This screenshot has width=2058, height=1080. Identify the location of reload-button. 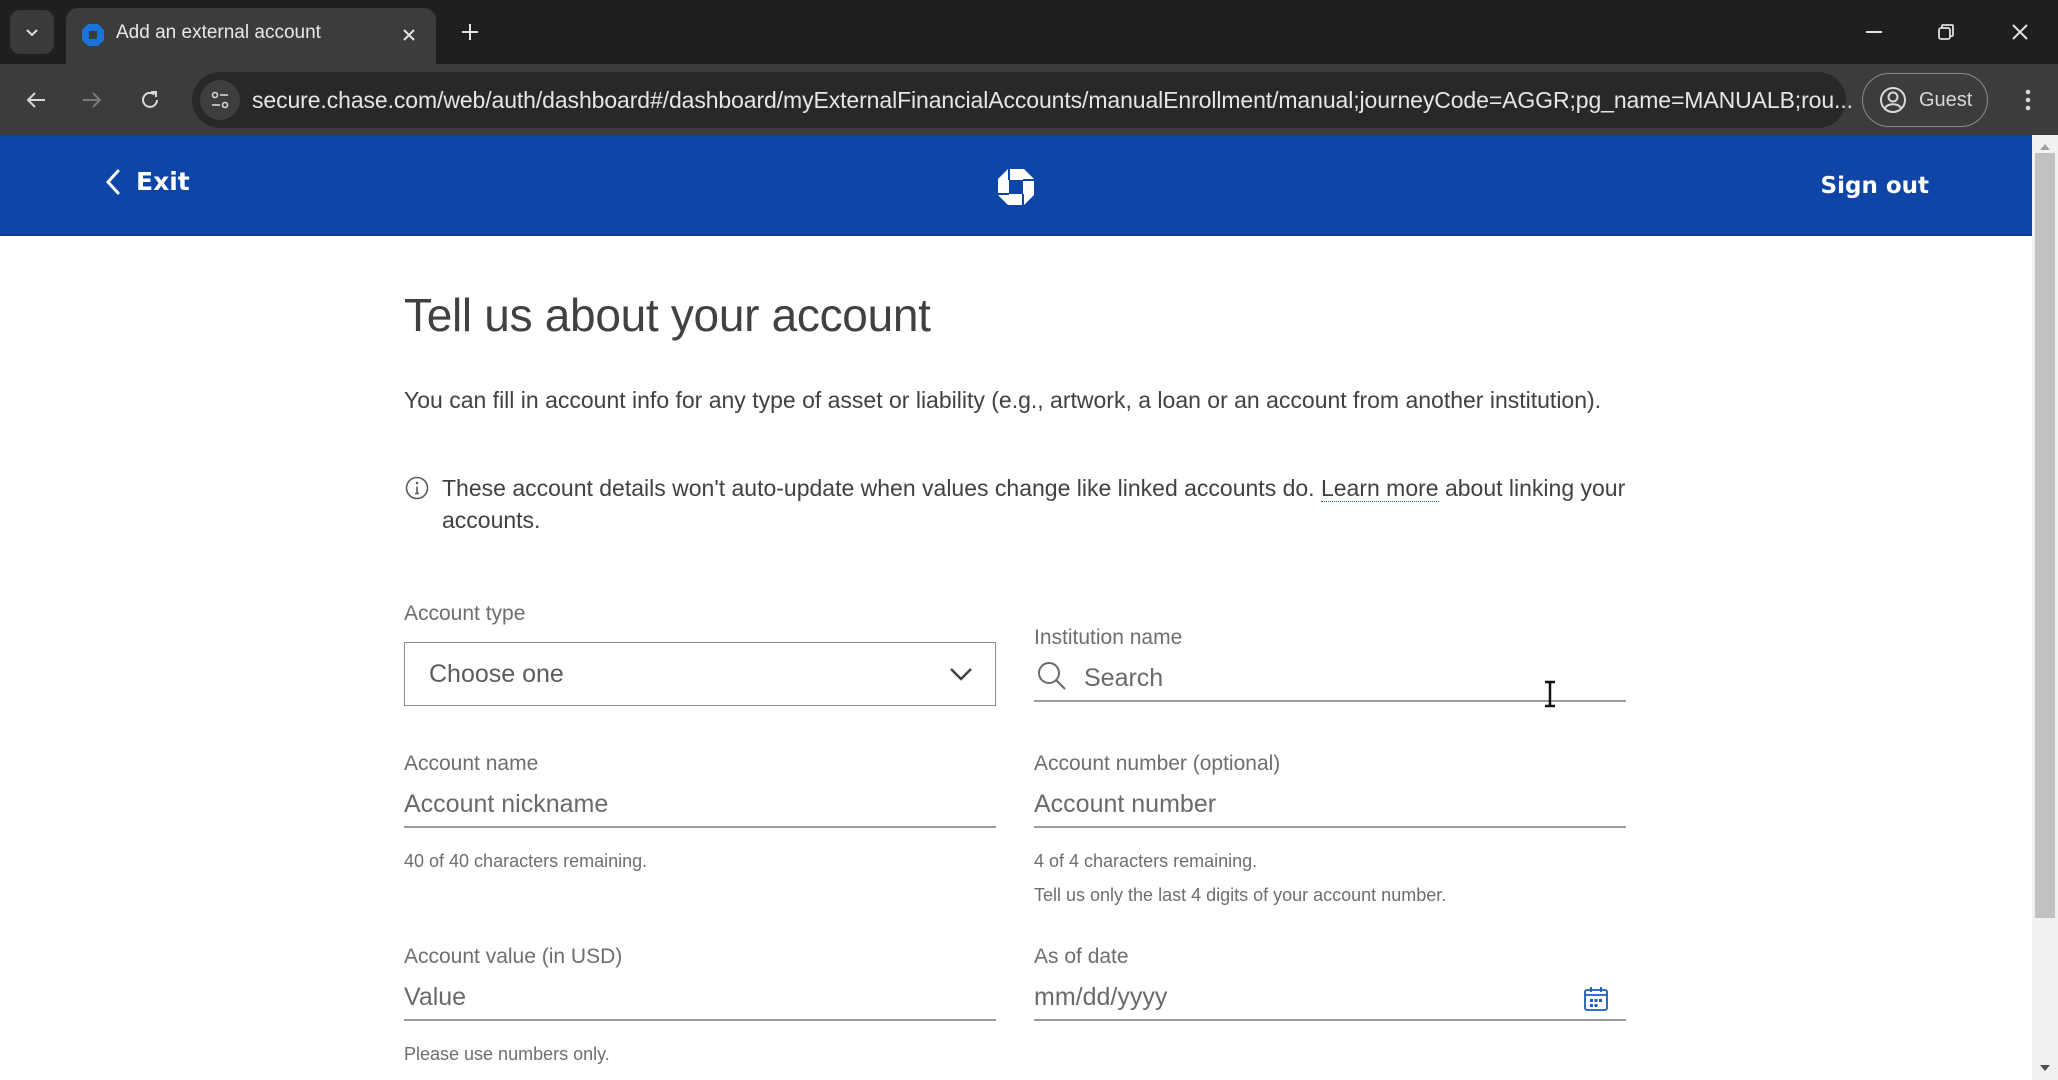
(150, 100).